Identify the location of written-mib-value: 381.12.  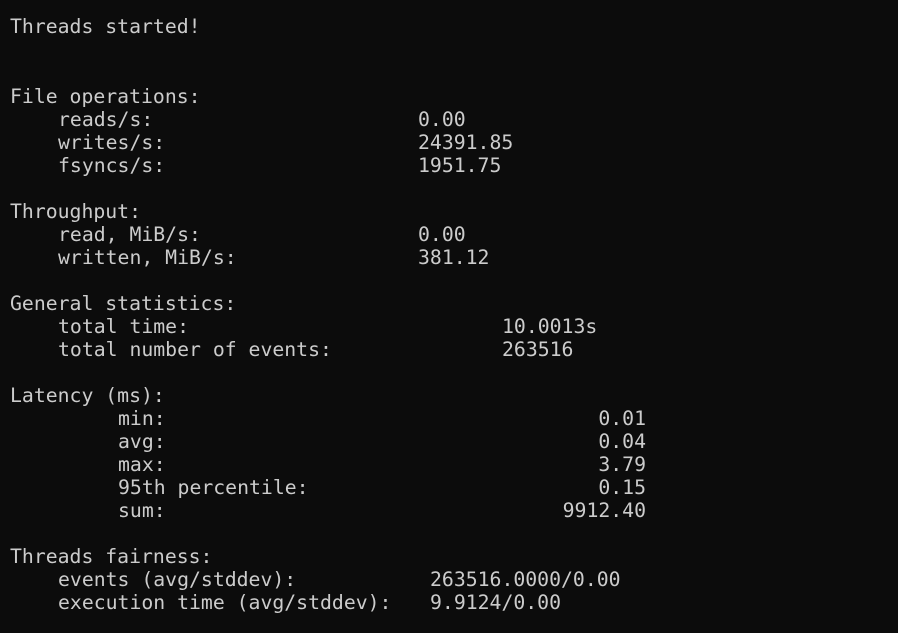
(454, 257).